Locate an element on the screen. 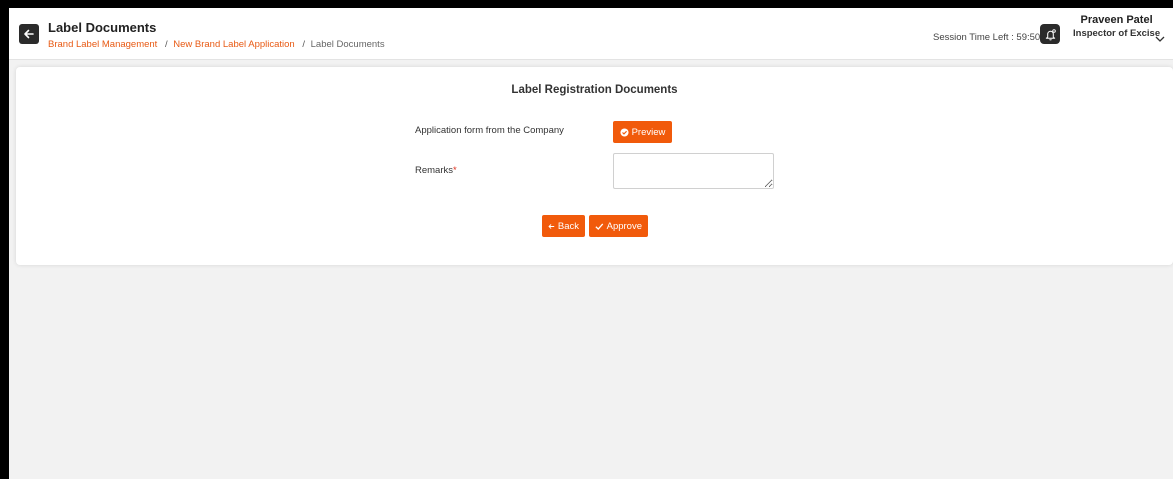 The width and height of the screenshot is (1173, 479). user-menu-toggle is located at coordinates (1160, 39).